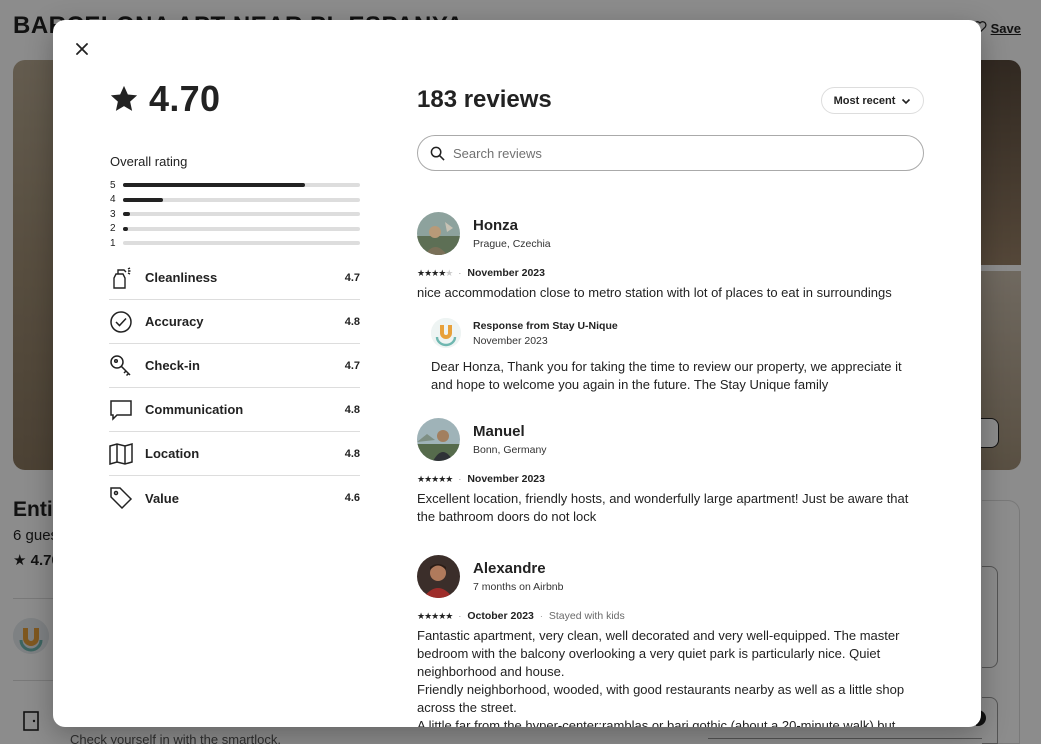 This screenshot has width=1041, height=744. Describe the element at coordinates (113, 200) in the screenshot. I see `rating-bar-label: 4` at that location.